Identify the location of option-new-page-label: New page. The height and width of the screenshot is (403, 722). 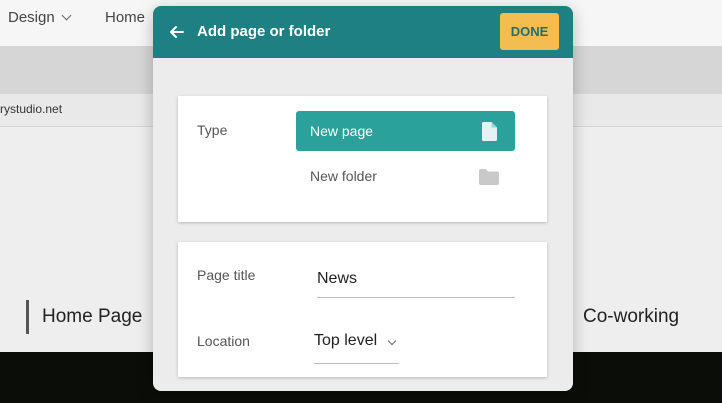
(342, 131).